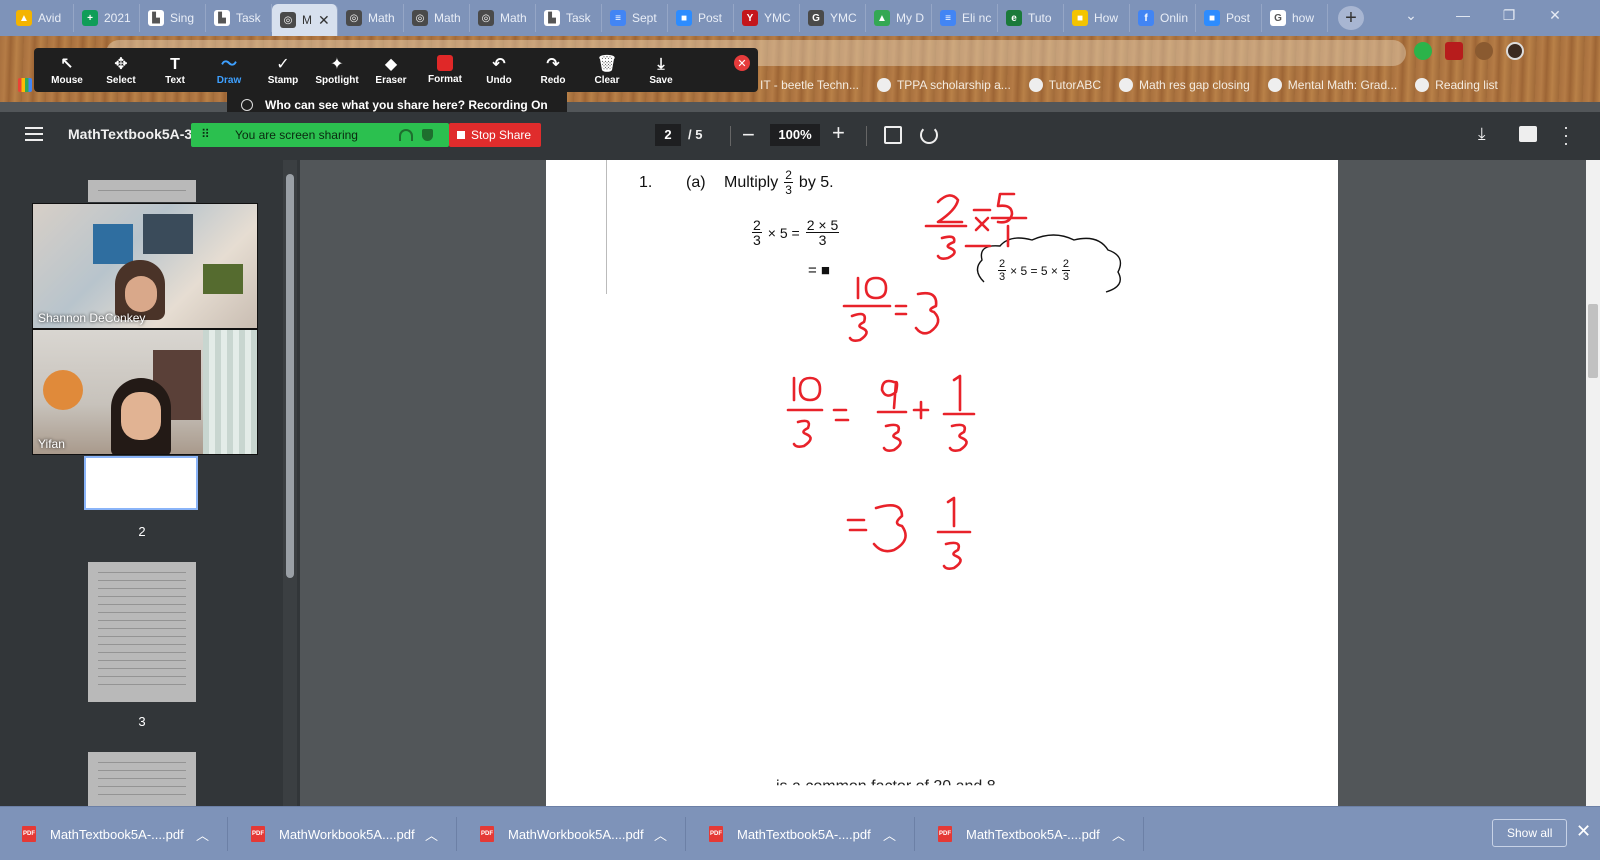 The image size is (1600, 860). Describe the element at coordinates (173, 18) in the screenshot. I see `browser-tab: ▙ Sing` at that location.